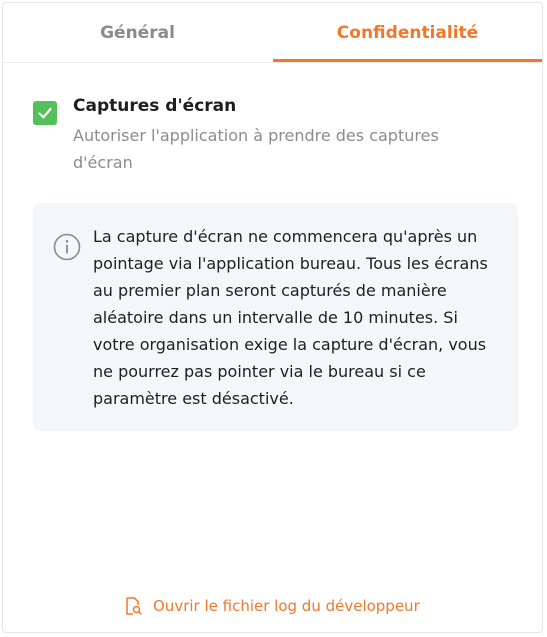  Describe the element at coordinates (155, 106) in the screenshot. I see `setting-title: Captures d'écran` at that location.